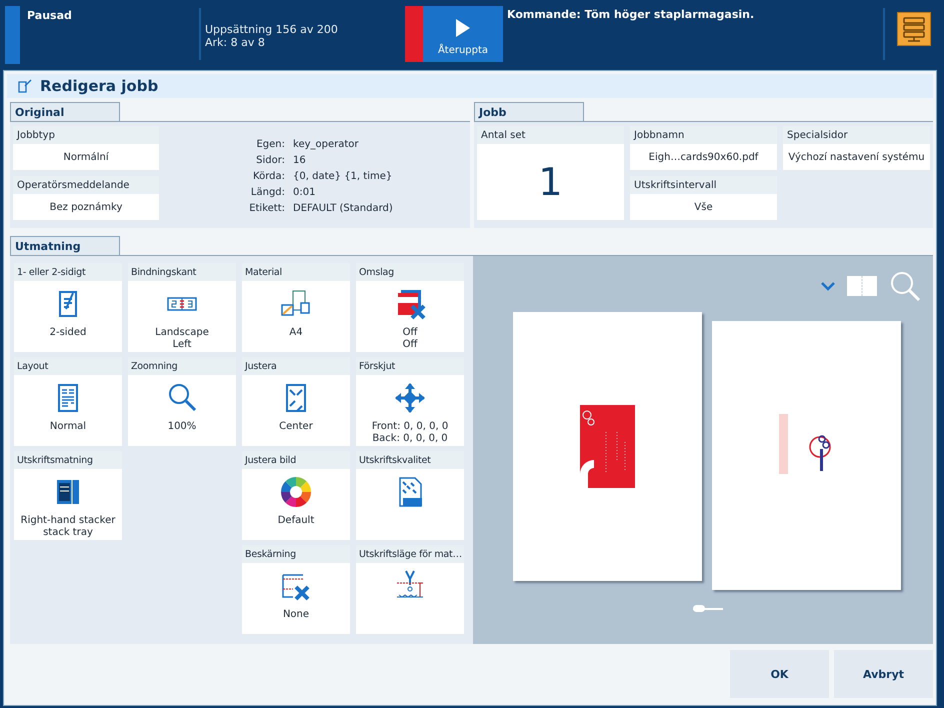  Describe the element at coordinates (86, 135) in the screenshot. I see `field-label: Jobbtyp` at that location.